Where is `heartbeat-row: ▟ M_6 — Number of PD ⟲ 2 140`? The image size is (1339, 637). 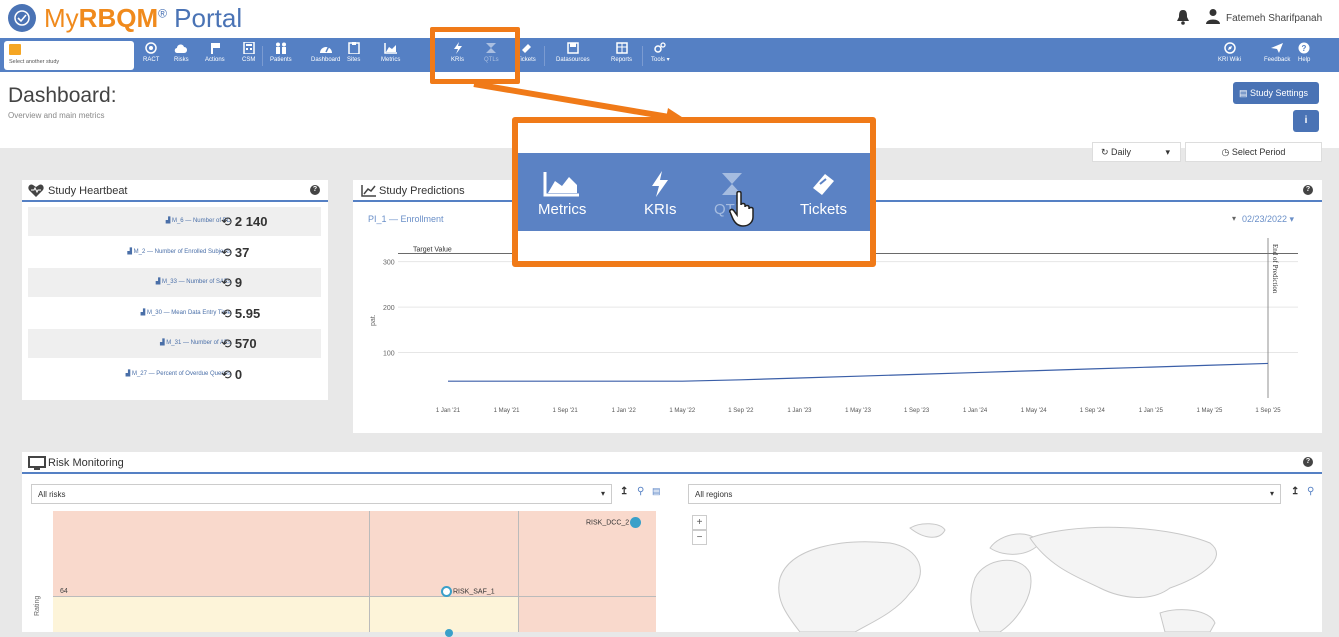 heartbeat-row: ▟ M_6 — Number of PD ⟲ 2 140 is located at coordinates (174, 221).